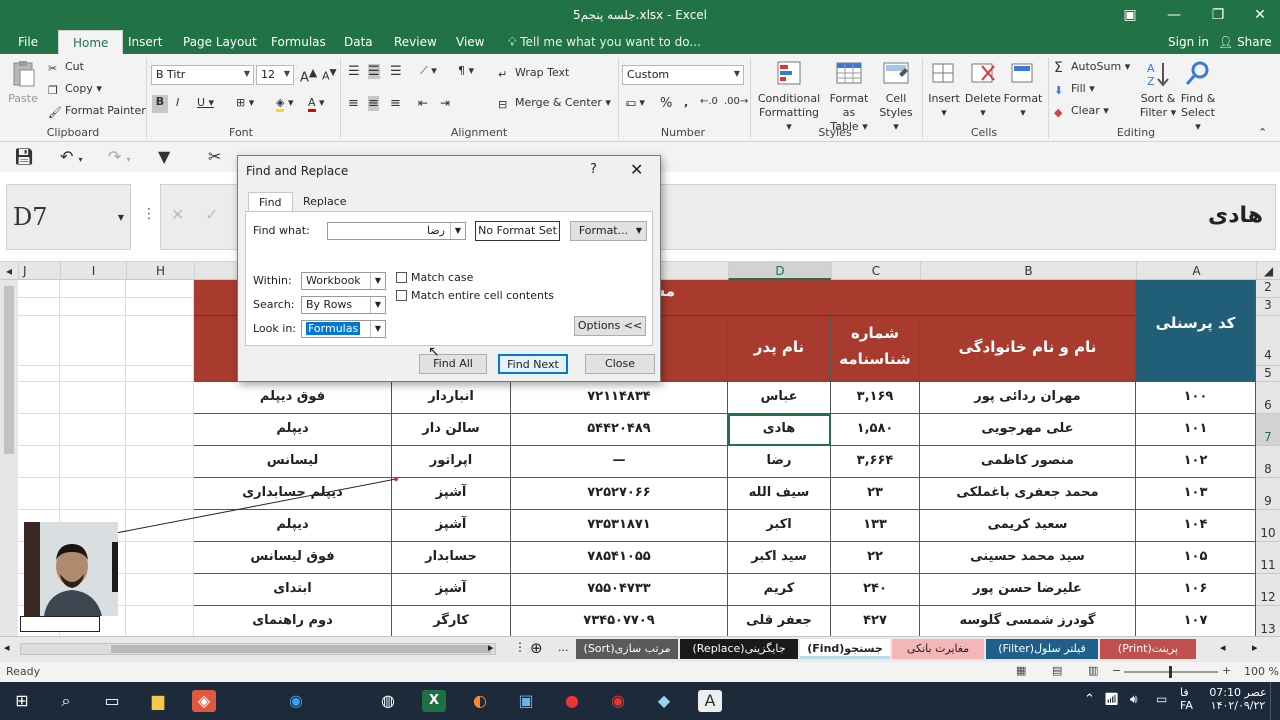  Describe the element at coordinates (160, 104) in the screenshot. I see `bold-button: B` at that location.